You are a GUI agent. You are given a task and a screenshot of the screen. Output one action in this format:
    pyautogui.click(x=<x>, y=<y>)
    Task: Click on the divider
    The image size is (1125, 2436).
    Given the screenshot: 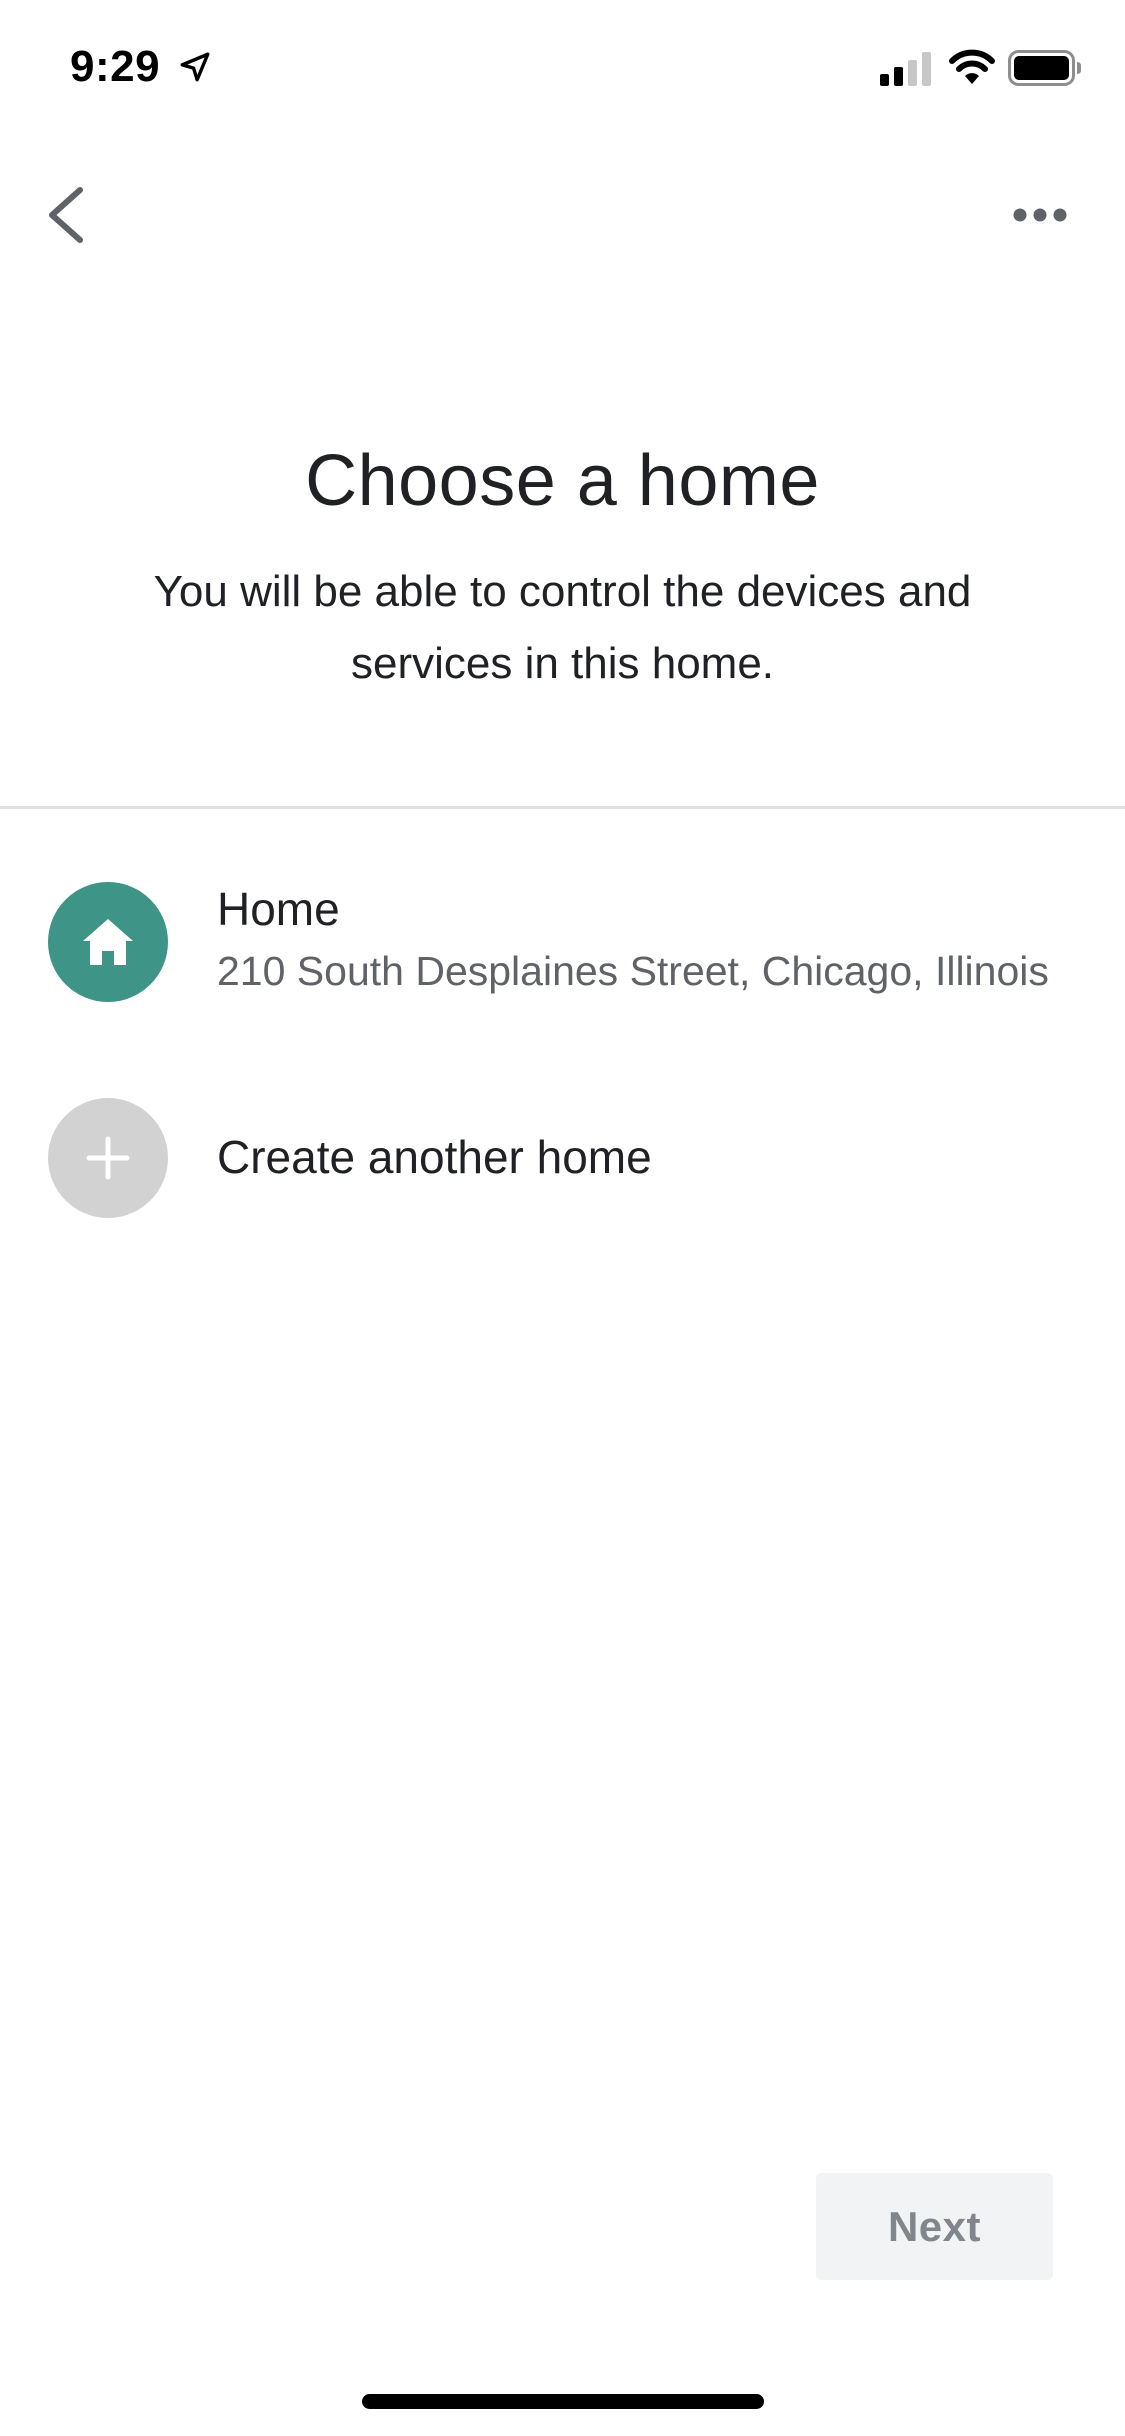 What is the action you would take?
    pyautogui.click(x=562, y=807)
    